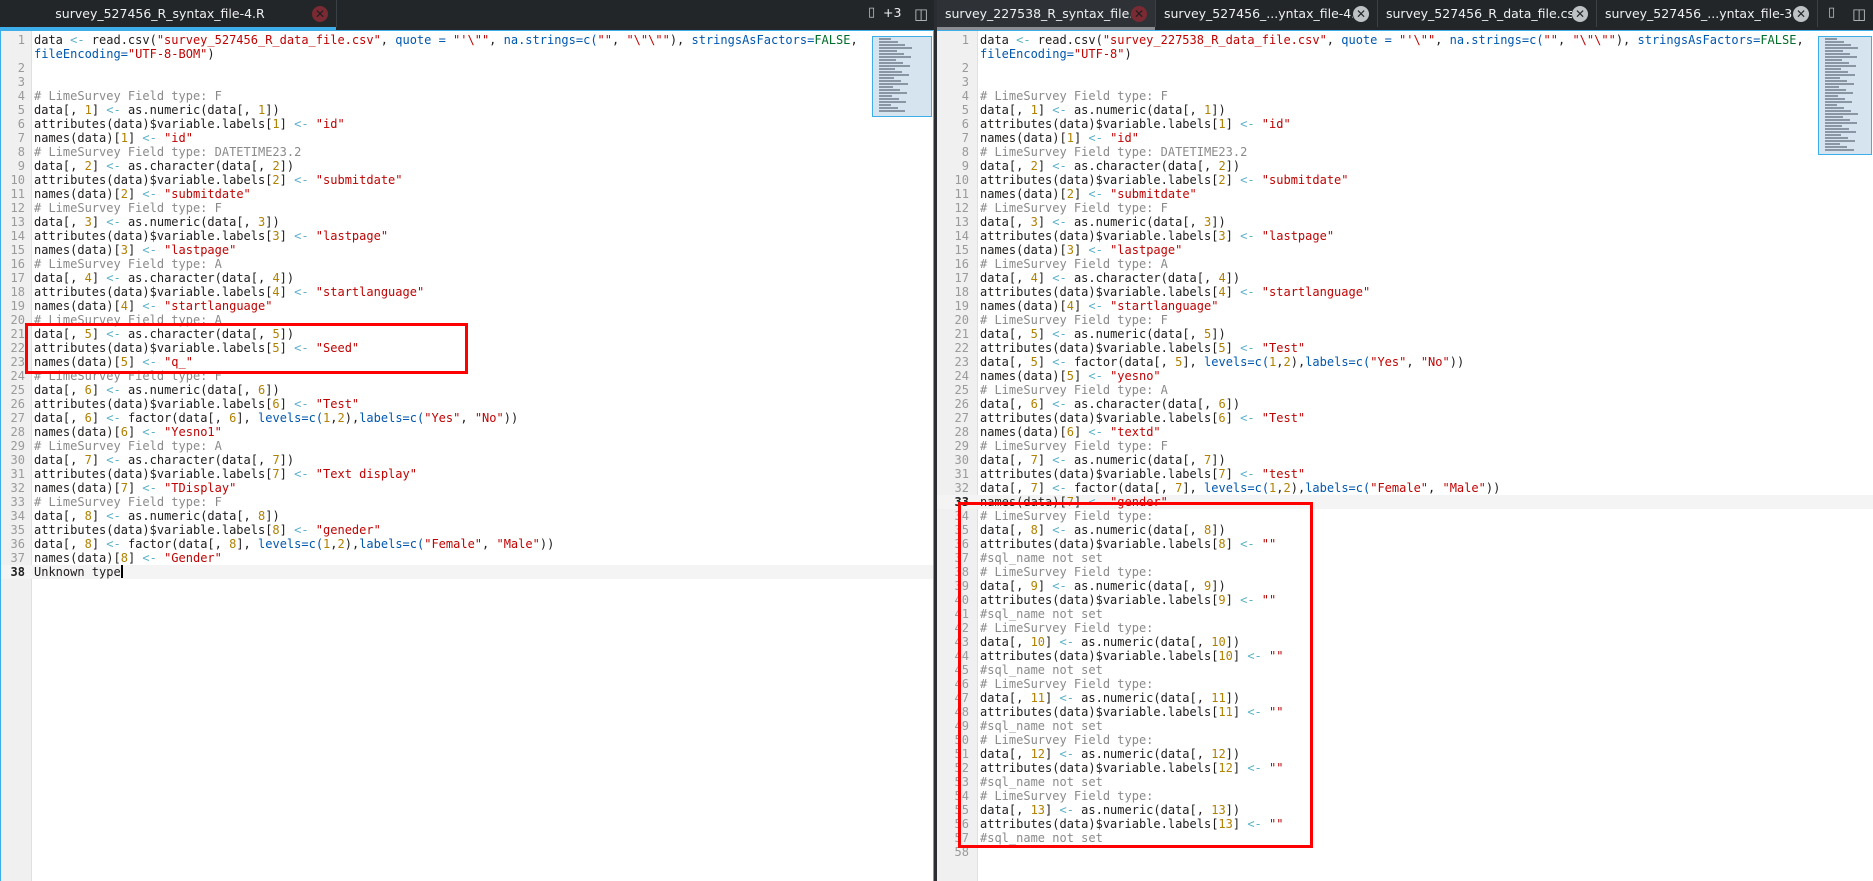  I want to click on code-line: 25 data[, 6] <- as.numeric(data[, 6]), so click(467, 390).